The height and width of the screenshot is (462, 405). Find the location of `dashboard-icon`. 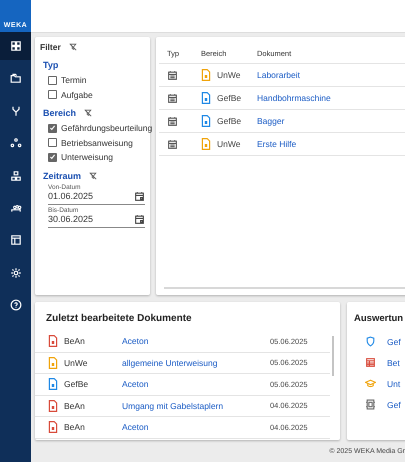

dashboard-icon is located at coordinates (16, 46).